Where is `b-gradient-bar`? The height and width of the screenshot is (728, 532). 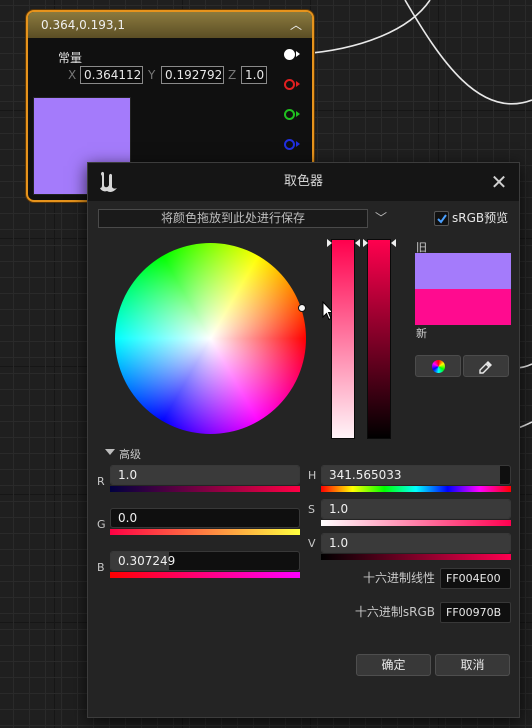 b-gradient-bar is located at coordinates (205, 575).